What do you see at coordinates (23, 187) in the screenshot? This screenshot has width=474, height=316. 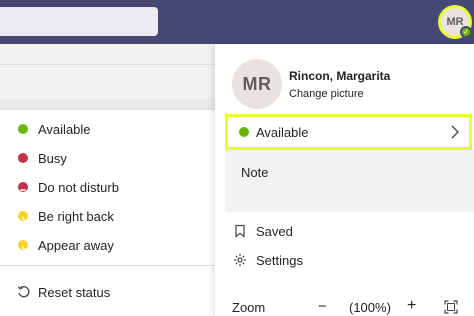 I see `do-not-disturb-icon` at bounding box center [23, 187].